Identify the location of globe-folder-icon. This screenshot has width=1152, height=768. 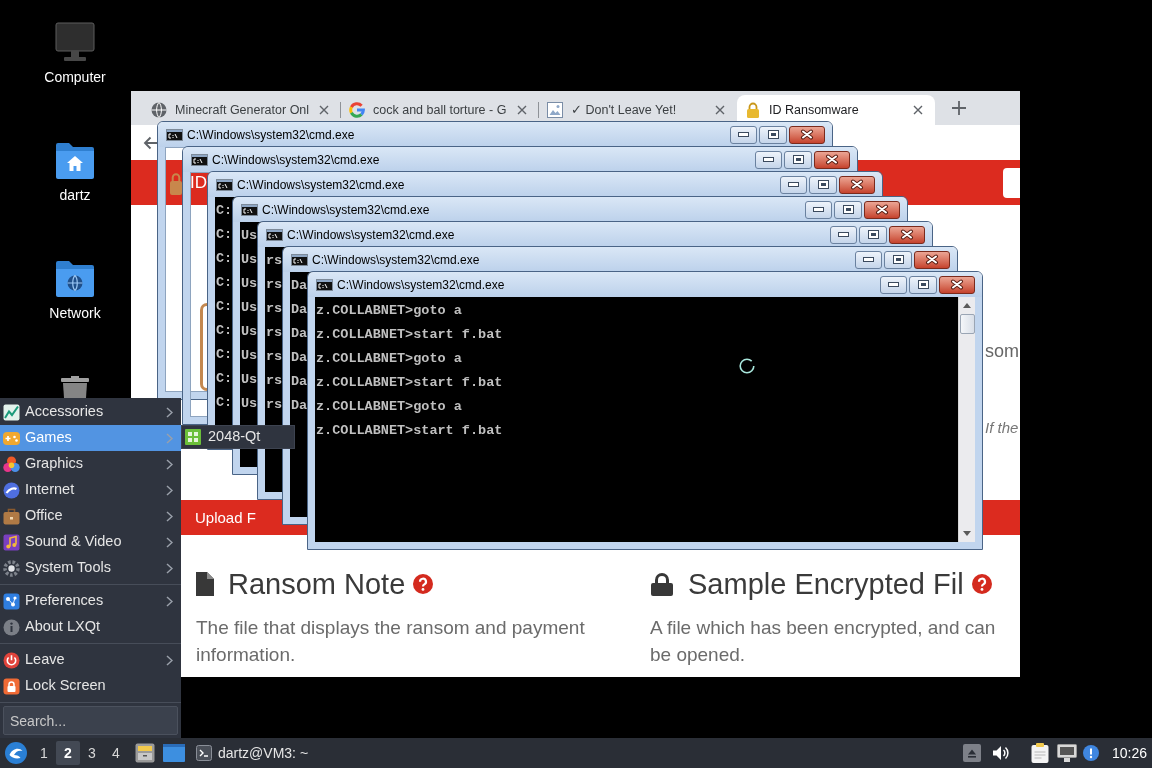
(75, 278).